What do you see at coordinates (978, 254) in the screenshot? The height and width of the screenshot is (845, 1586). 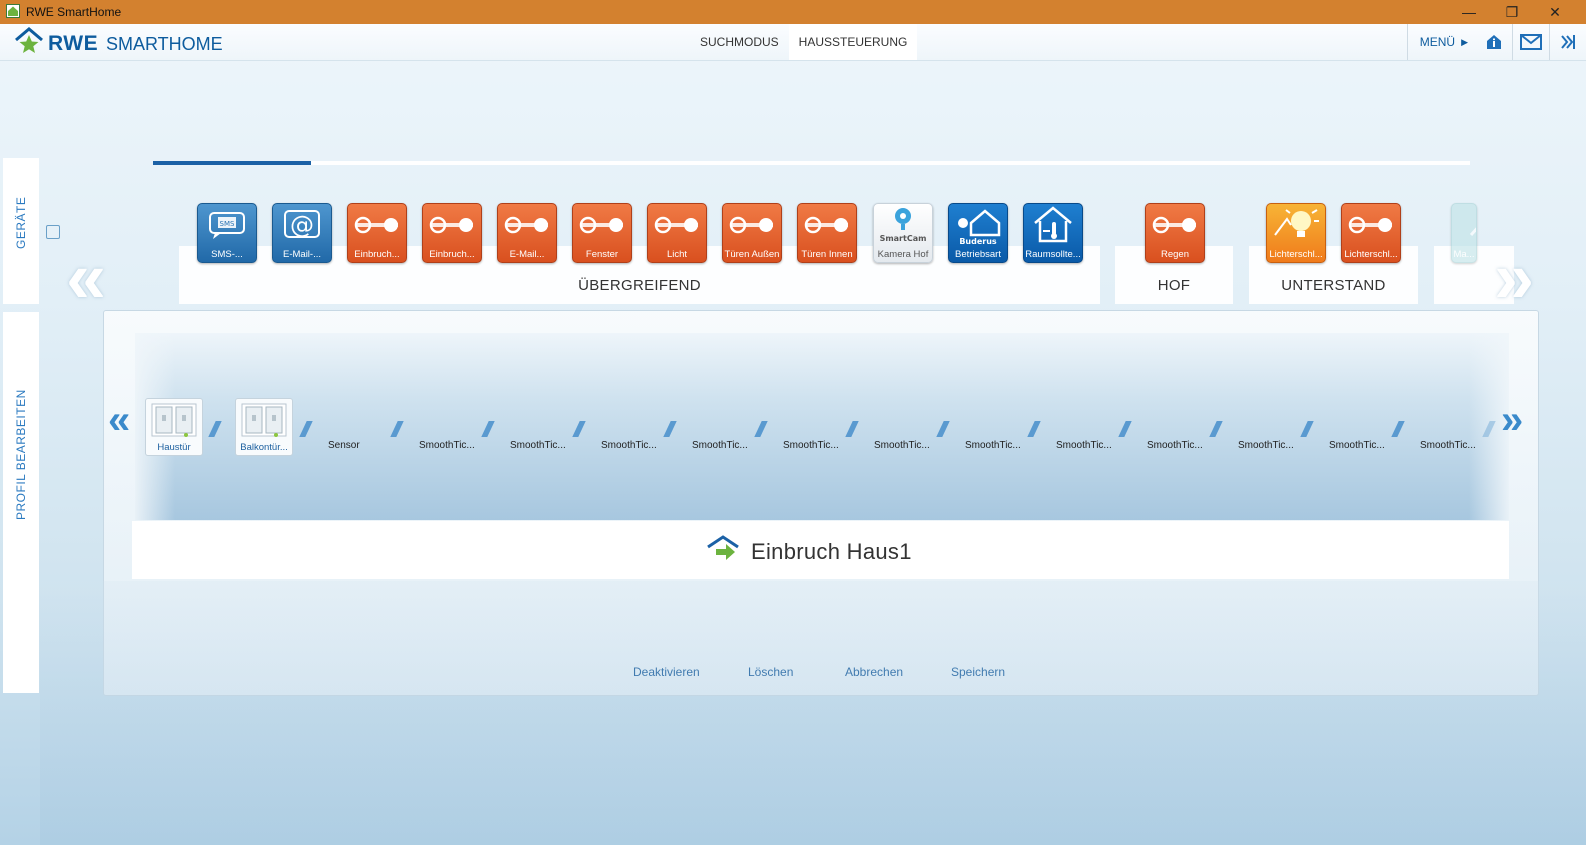 I see `device-tile-label: Betriebsart` at bounding box center [978, 254].